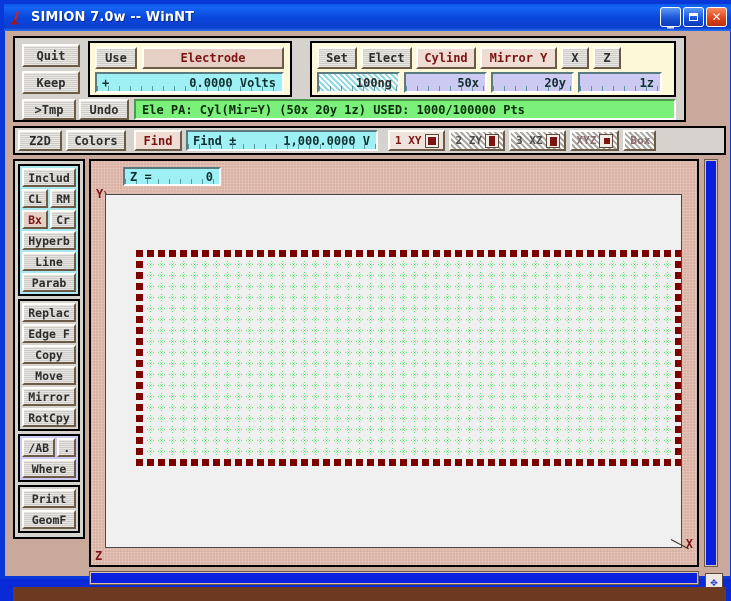 This screenshot has width=731, height=601. I want to click on view-tab-xz-label: 3 XZ, so click(529, 140).